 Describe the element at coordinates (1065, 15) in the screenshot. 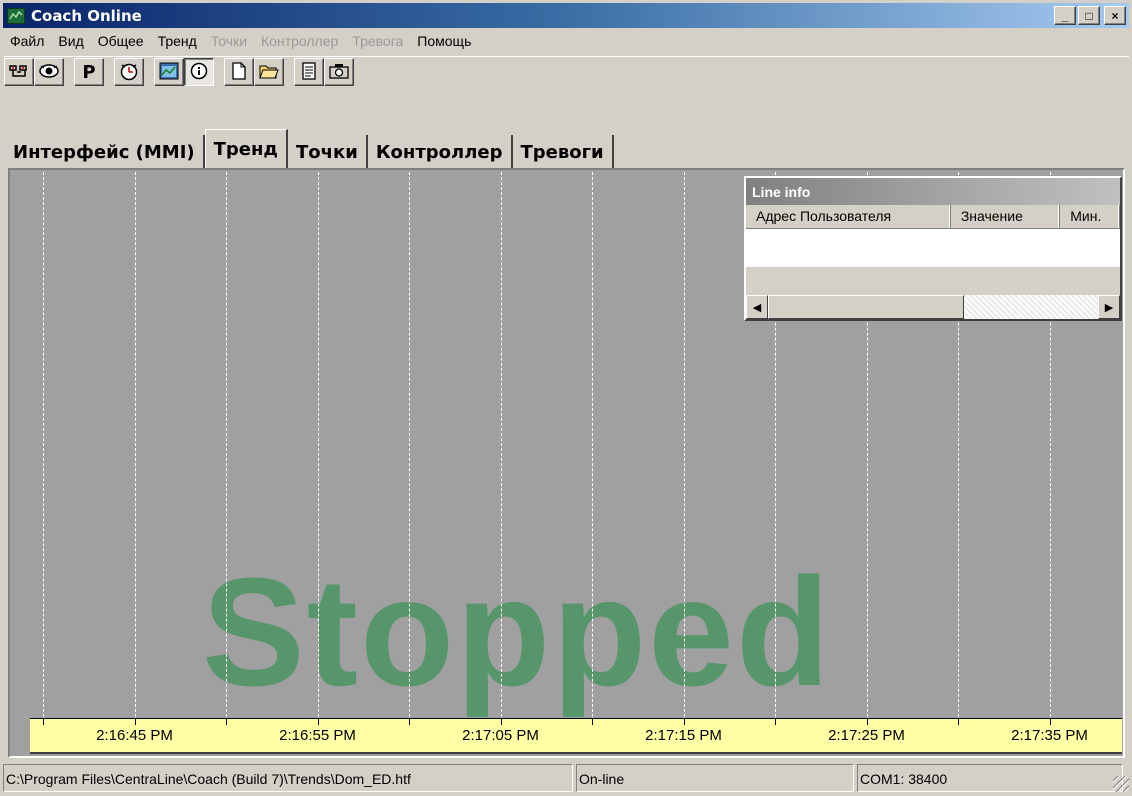

I see `minimize-button: _` at that location.